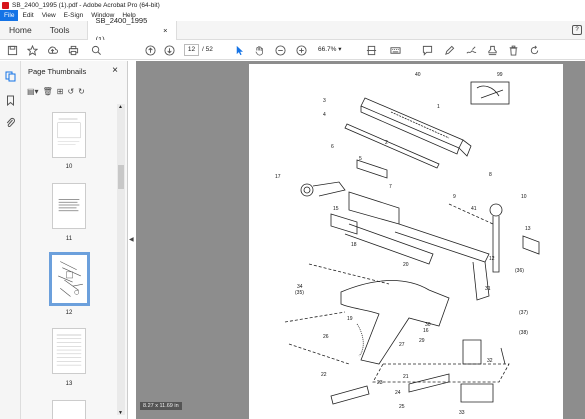 The image size is (585, 419). I want to click on part-label: 1, so click(438, 107).